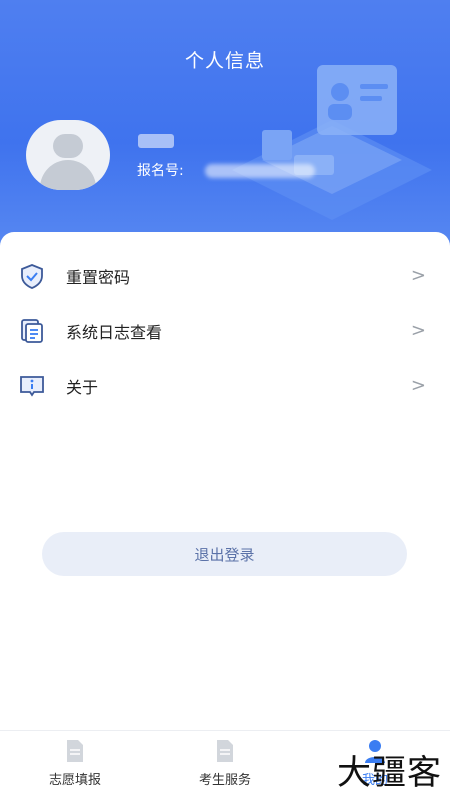 Image resolution: width=450 pixels, height=801 pixels. I want to click on tab-volunteer-application: 志愿填报, so click(75, 766).